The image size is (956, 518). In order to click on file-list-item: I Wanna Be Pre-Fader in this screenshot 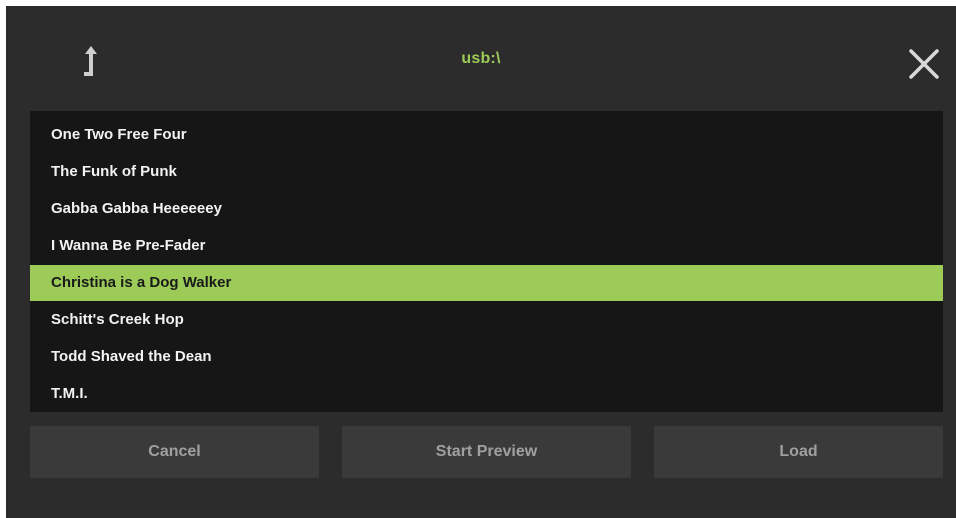, I will do `click(486, 246)`.